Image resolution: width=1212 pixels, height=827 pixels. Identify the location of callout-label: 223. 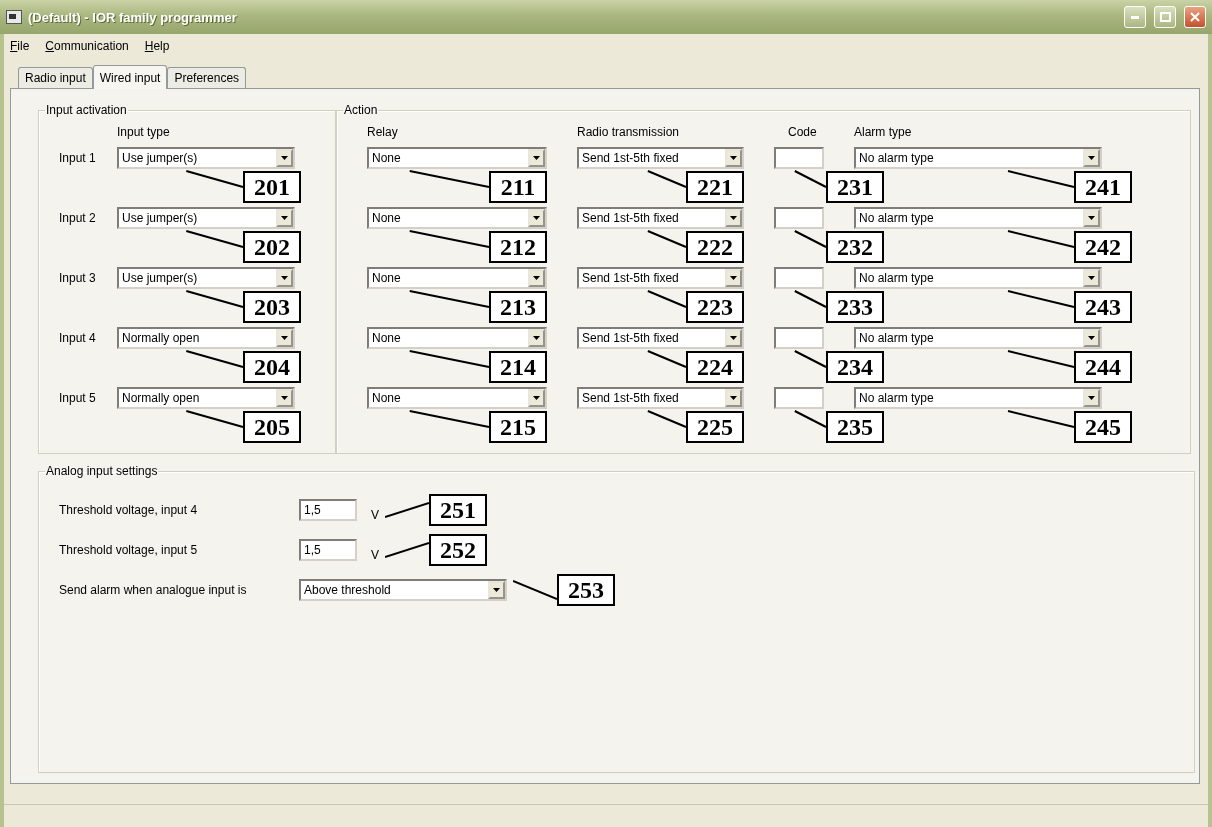
(715, 307).